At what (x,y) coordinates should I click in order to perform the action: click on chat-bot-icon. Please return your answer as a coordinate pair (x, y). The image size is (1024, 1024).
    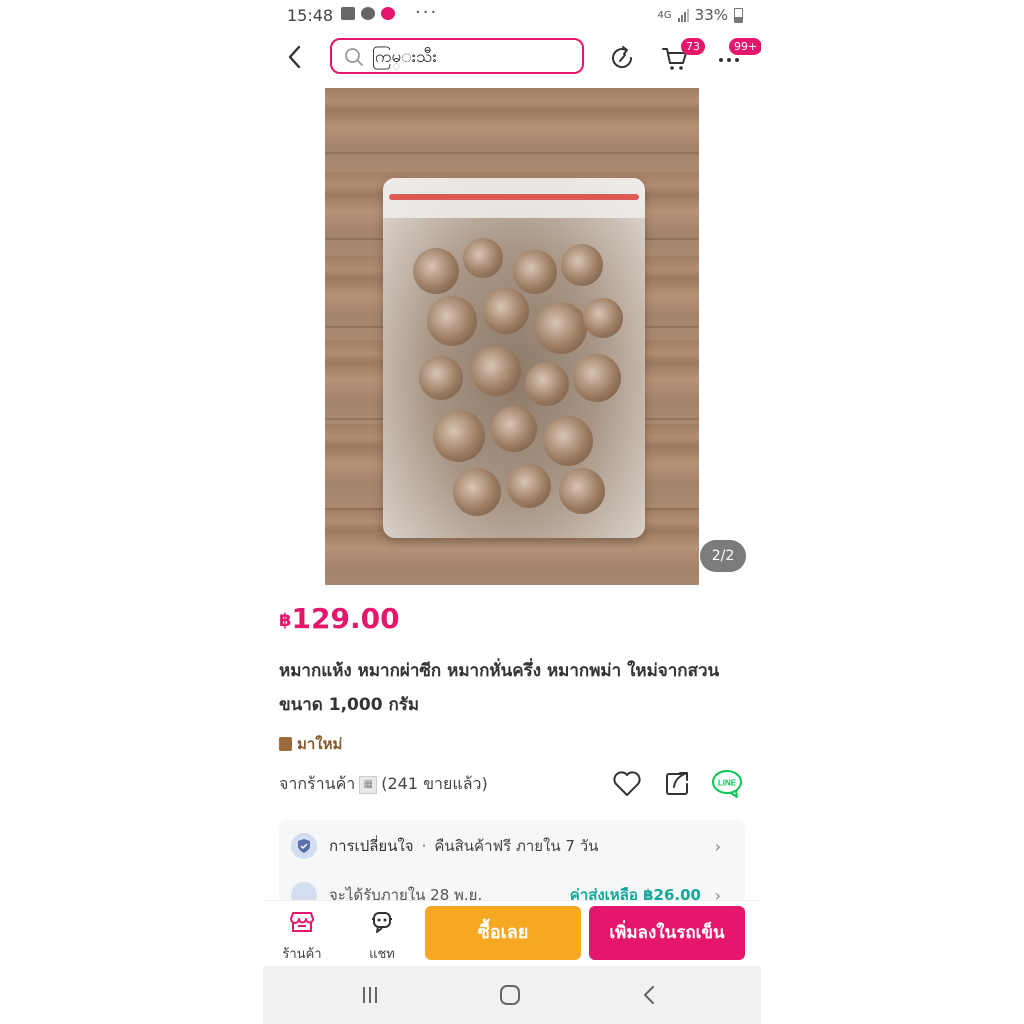
    Looking at the image, I should click on (382, 922).